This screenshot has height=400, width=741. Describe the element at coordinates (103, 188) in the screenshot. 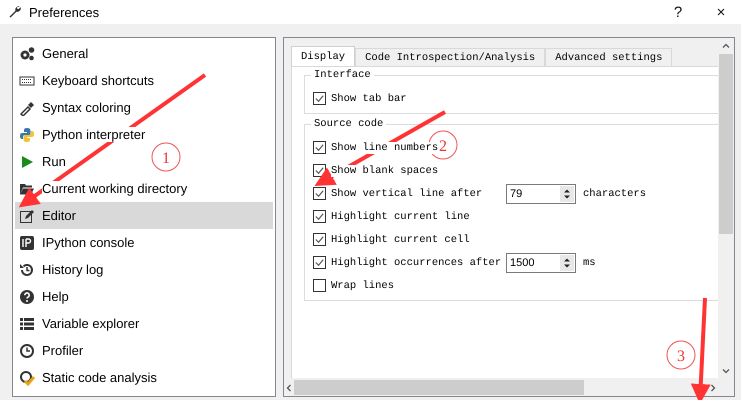

I see `sidebar-item: Current working directory` at that location.